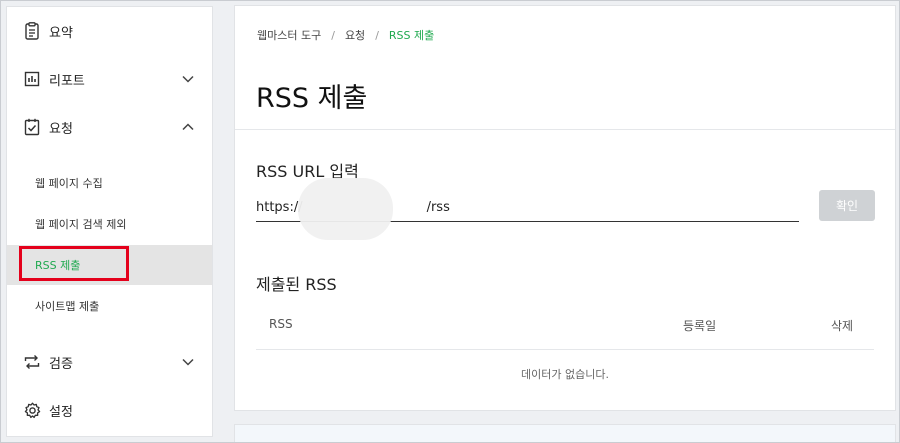  Describe the element at coordinates (61, 129) in the screenshot. I see `nav-label-request: 요청` at that location.